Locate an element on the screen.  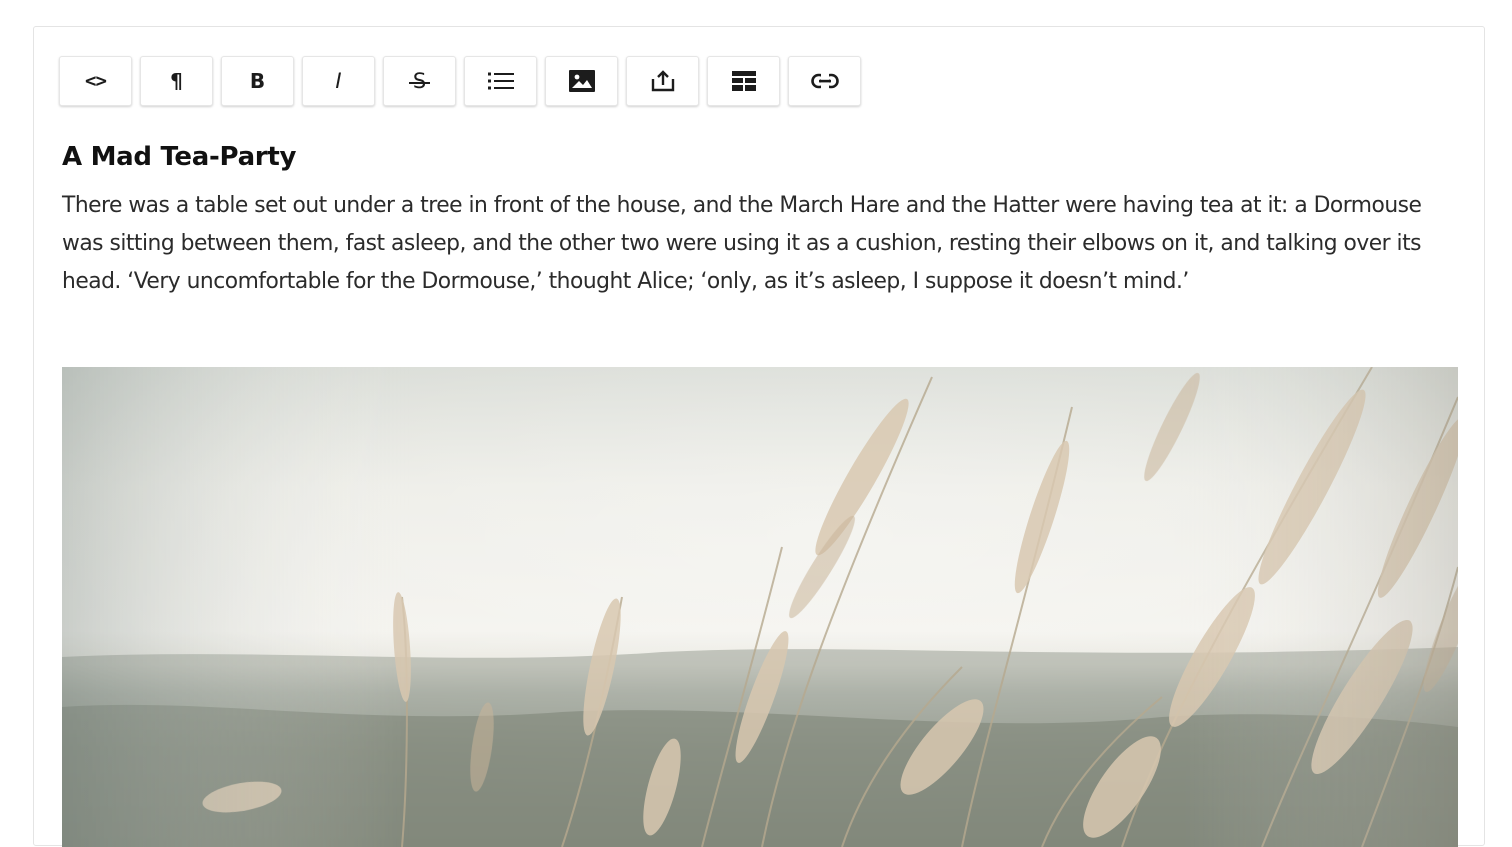
italic-icon: I is located at coordinates (338, 80).